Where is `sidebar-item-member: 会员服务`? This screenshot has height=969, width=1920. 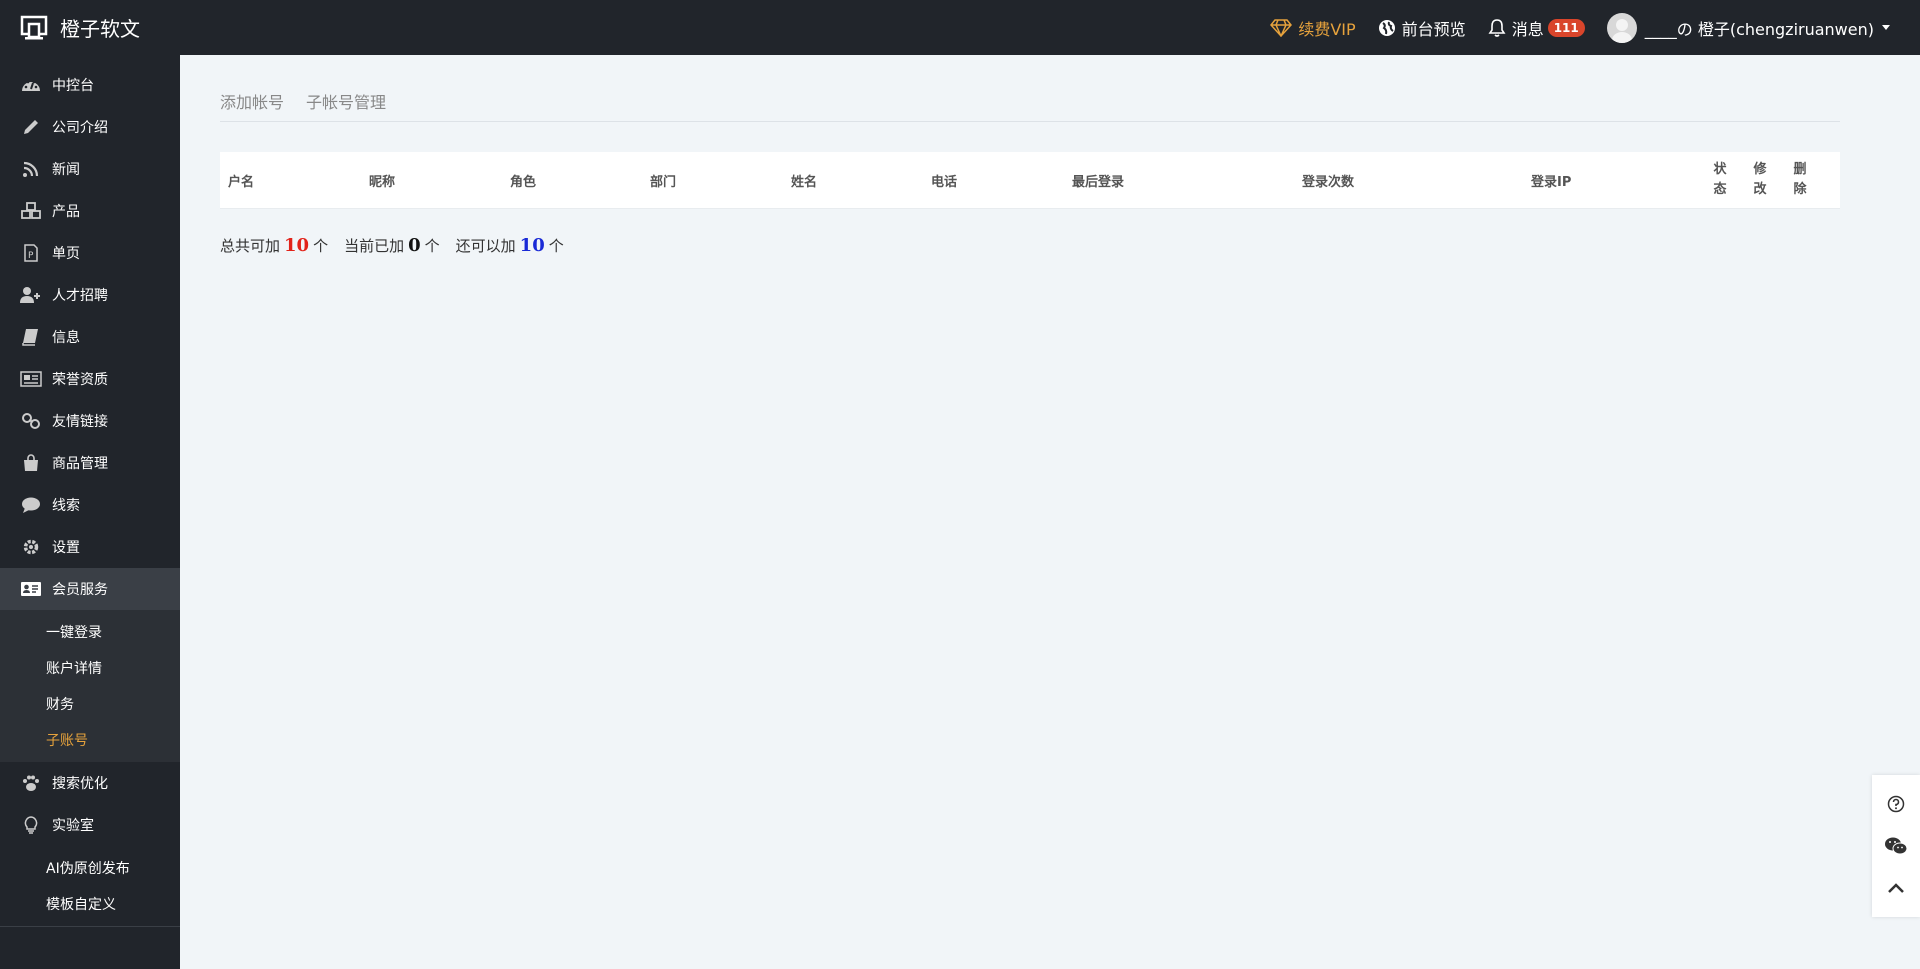
sidebar-item-member: 会员服务 is located at coordinates (90, 589).